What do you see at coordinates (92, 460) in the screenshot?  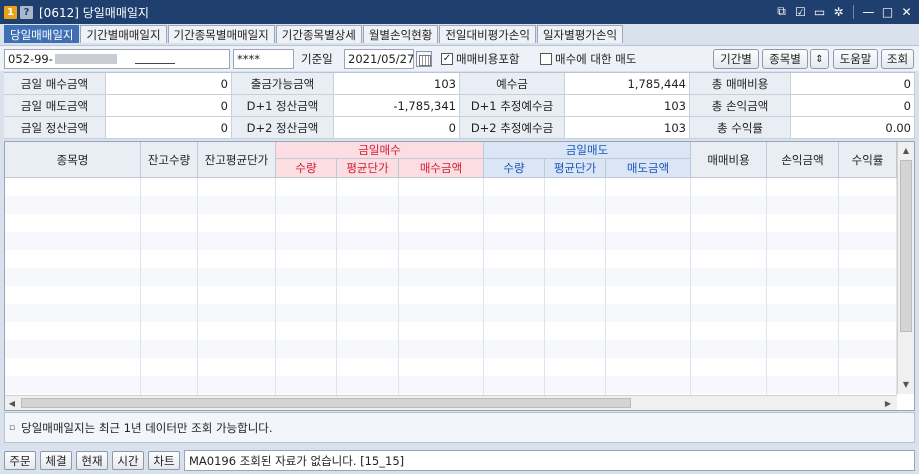 I see `current-price-button: 현재` at bounding box center [92, 460].